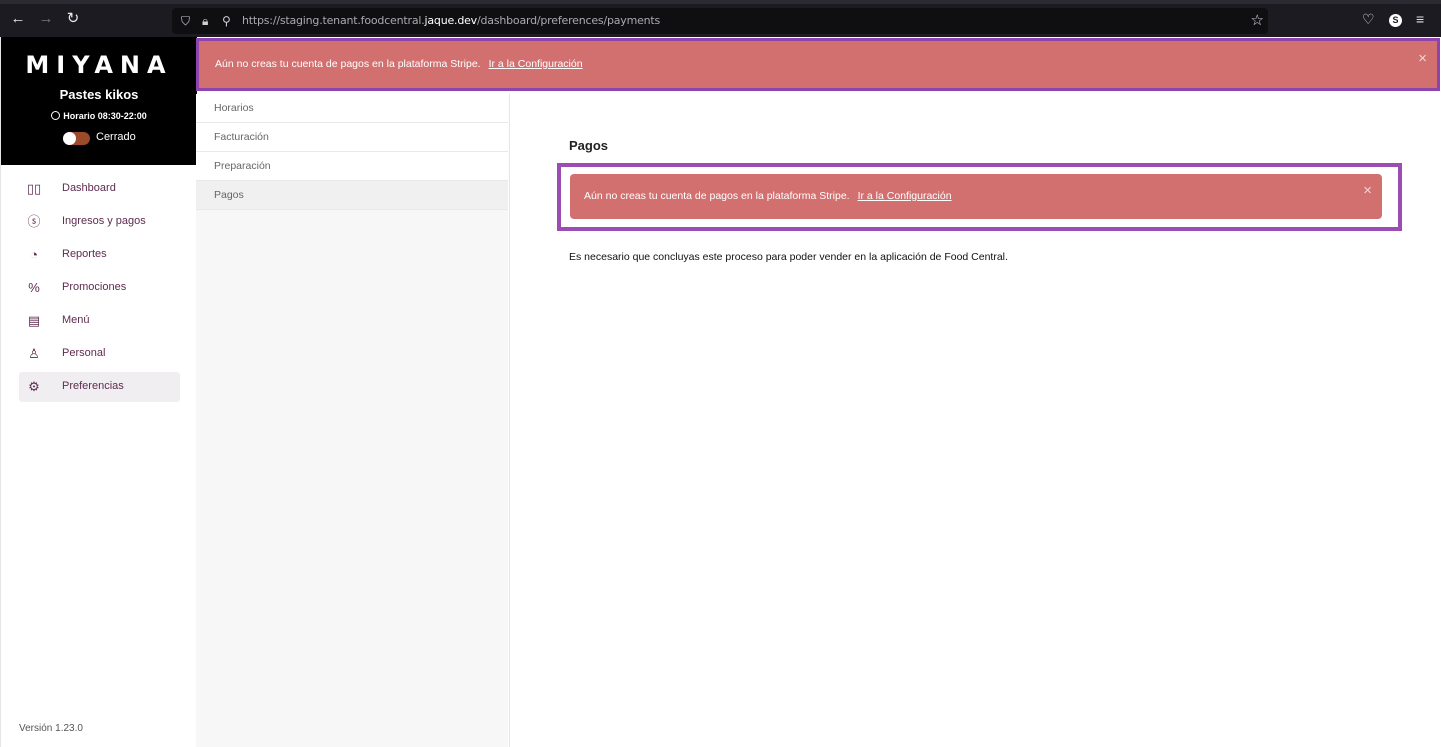 Image resolution: width=1441 pixels, height=747 pixels. What do you see at coordinates (34, 320) in the screenshot?
I see `menu-doc-icon: ▤` at bounding box center [34, 320].